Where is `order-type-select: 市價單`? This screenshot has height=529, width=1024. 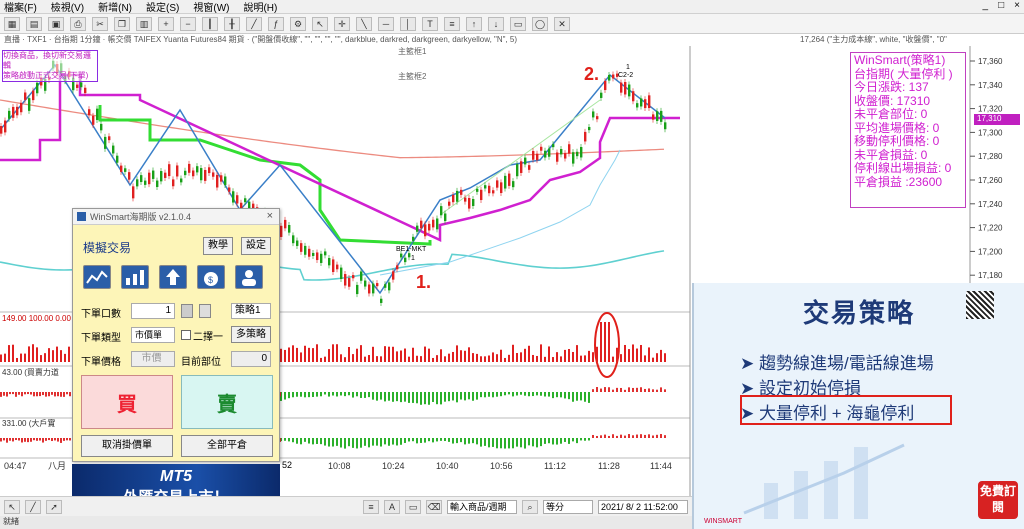 order-type-select: 市價單 is located at coordinates (153, 335).